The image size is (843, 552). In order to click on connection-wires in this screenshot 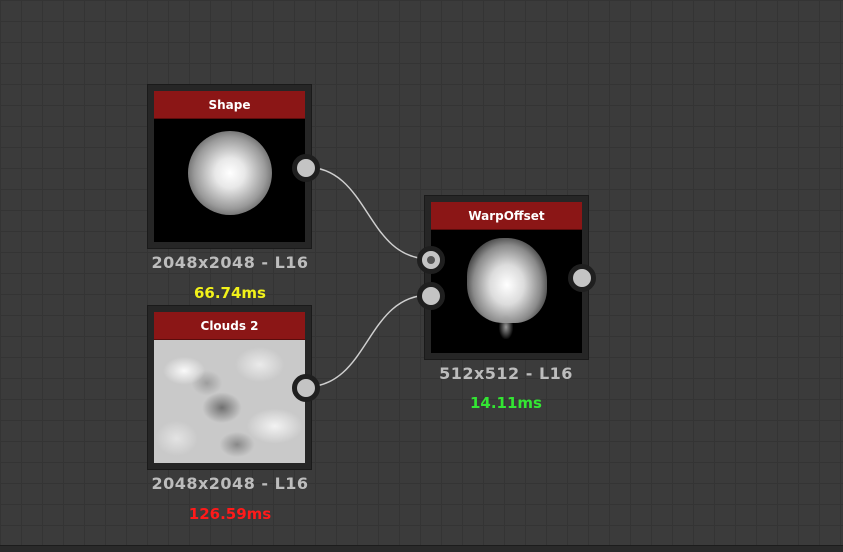, I will do `click(367, 277)`.